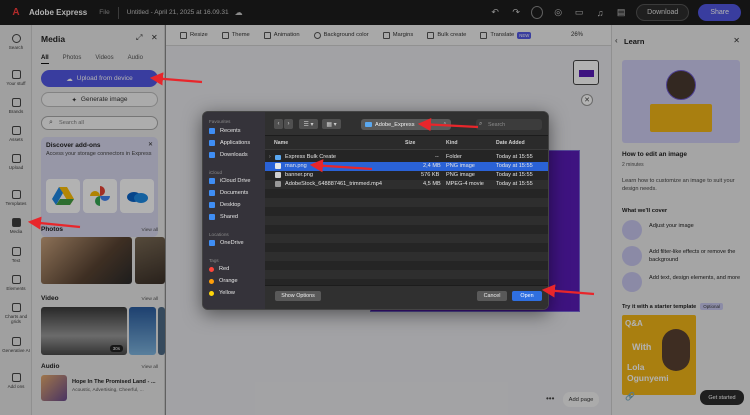 The height and width of the screenshot is (415, 750). I want to click on sidebar-item-shared: Shared, so click(223, 217).